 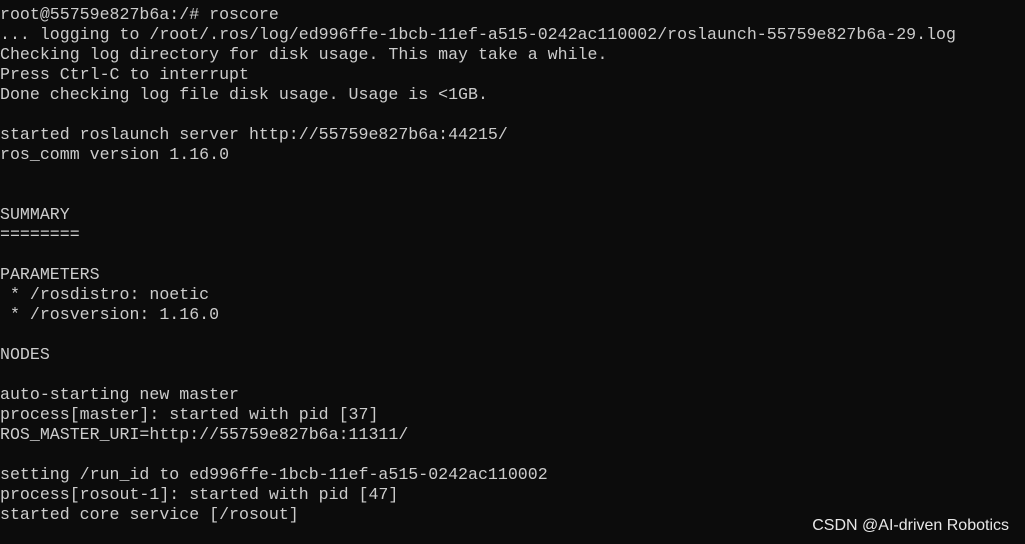 What do you see at coordinates (189, 414) in the screenshot?
I see `terminal-line: process[master]: started with pid [37]` at bounding box center [189, 414].